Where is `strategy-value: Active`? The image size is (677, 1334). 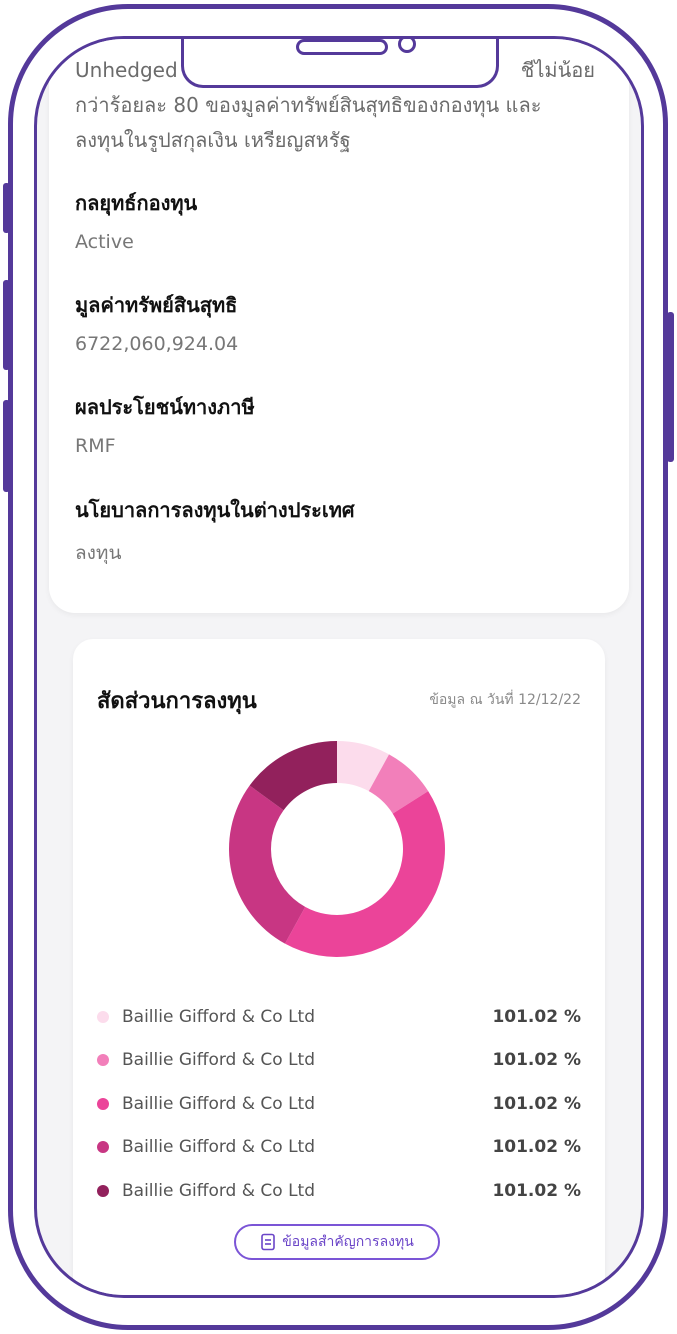
strategy-value: Active is located at coordinates (104, 242).